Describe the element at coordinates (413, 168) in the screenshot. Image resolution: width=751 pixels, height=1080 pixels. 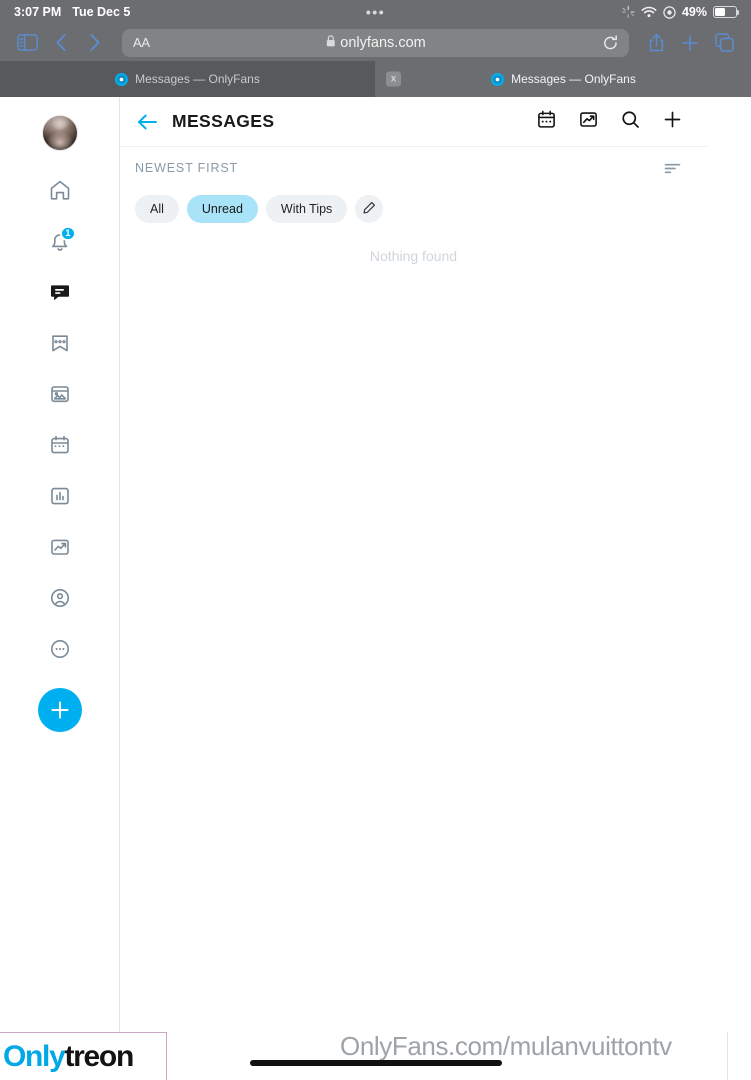
I see `sort-row: NEWEST FIRST` at that location.